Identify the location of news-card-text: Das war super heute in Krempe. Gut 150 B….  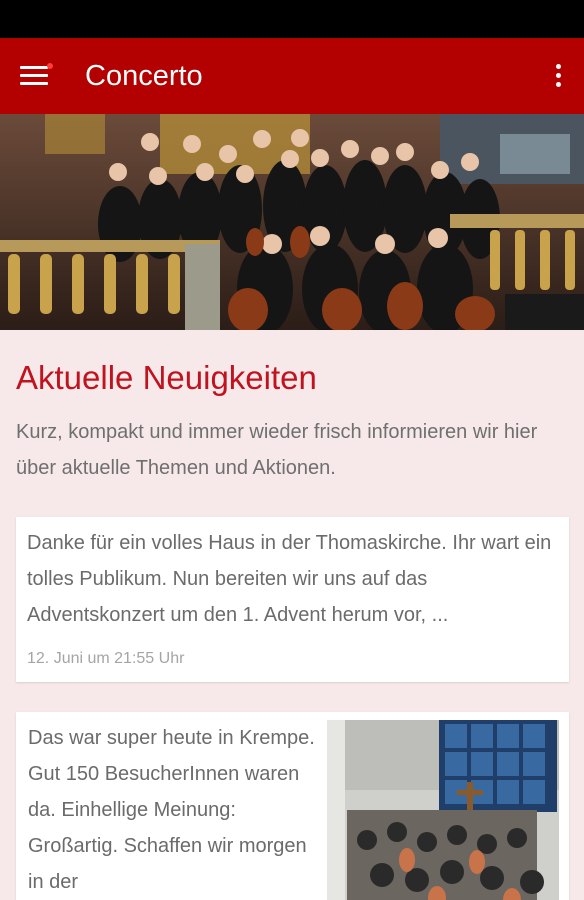
(171, 810).